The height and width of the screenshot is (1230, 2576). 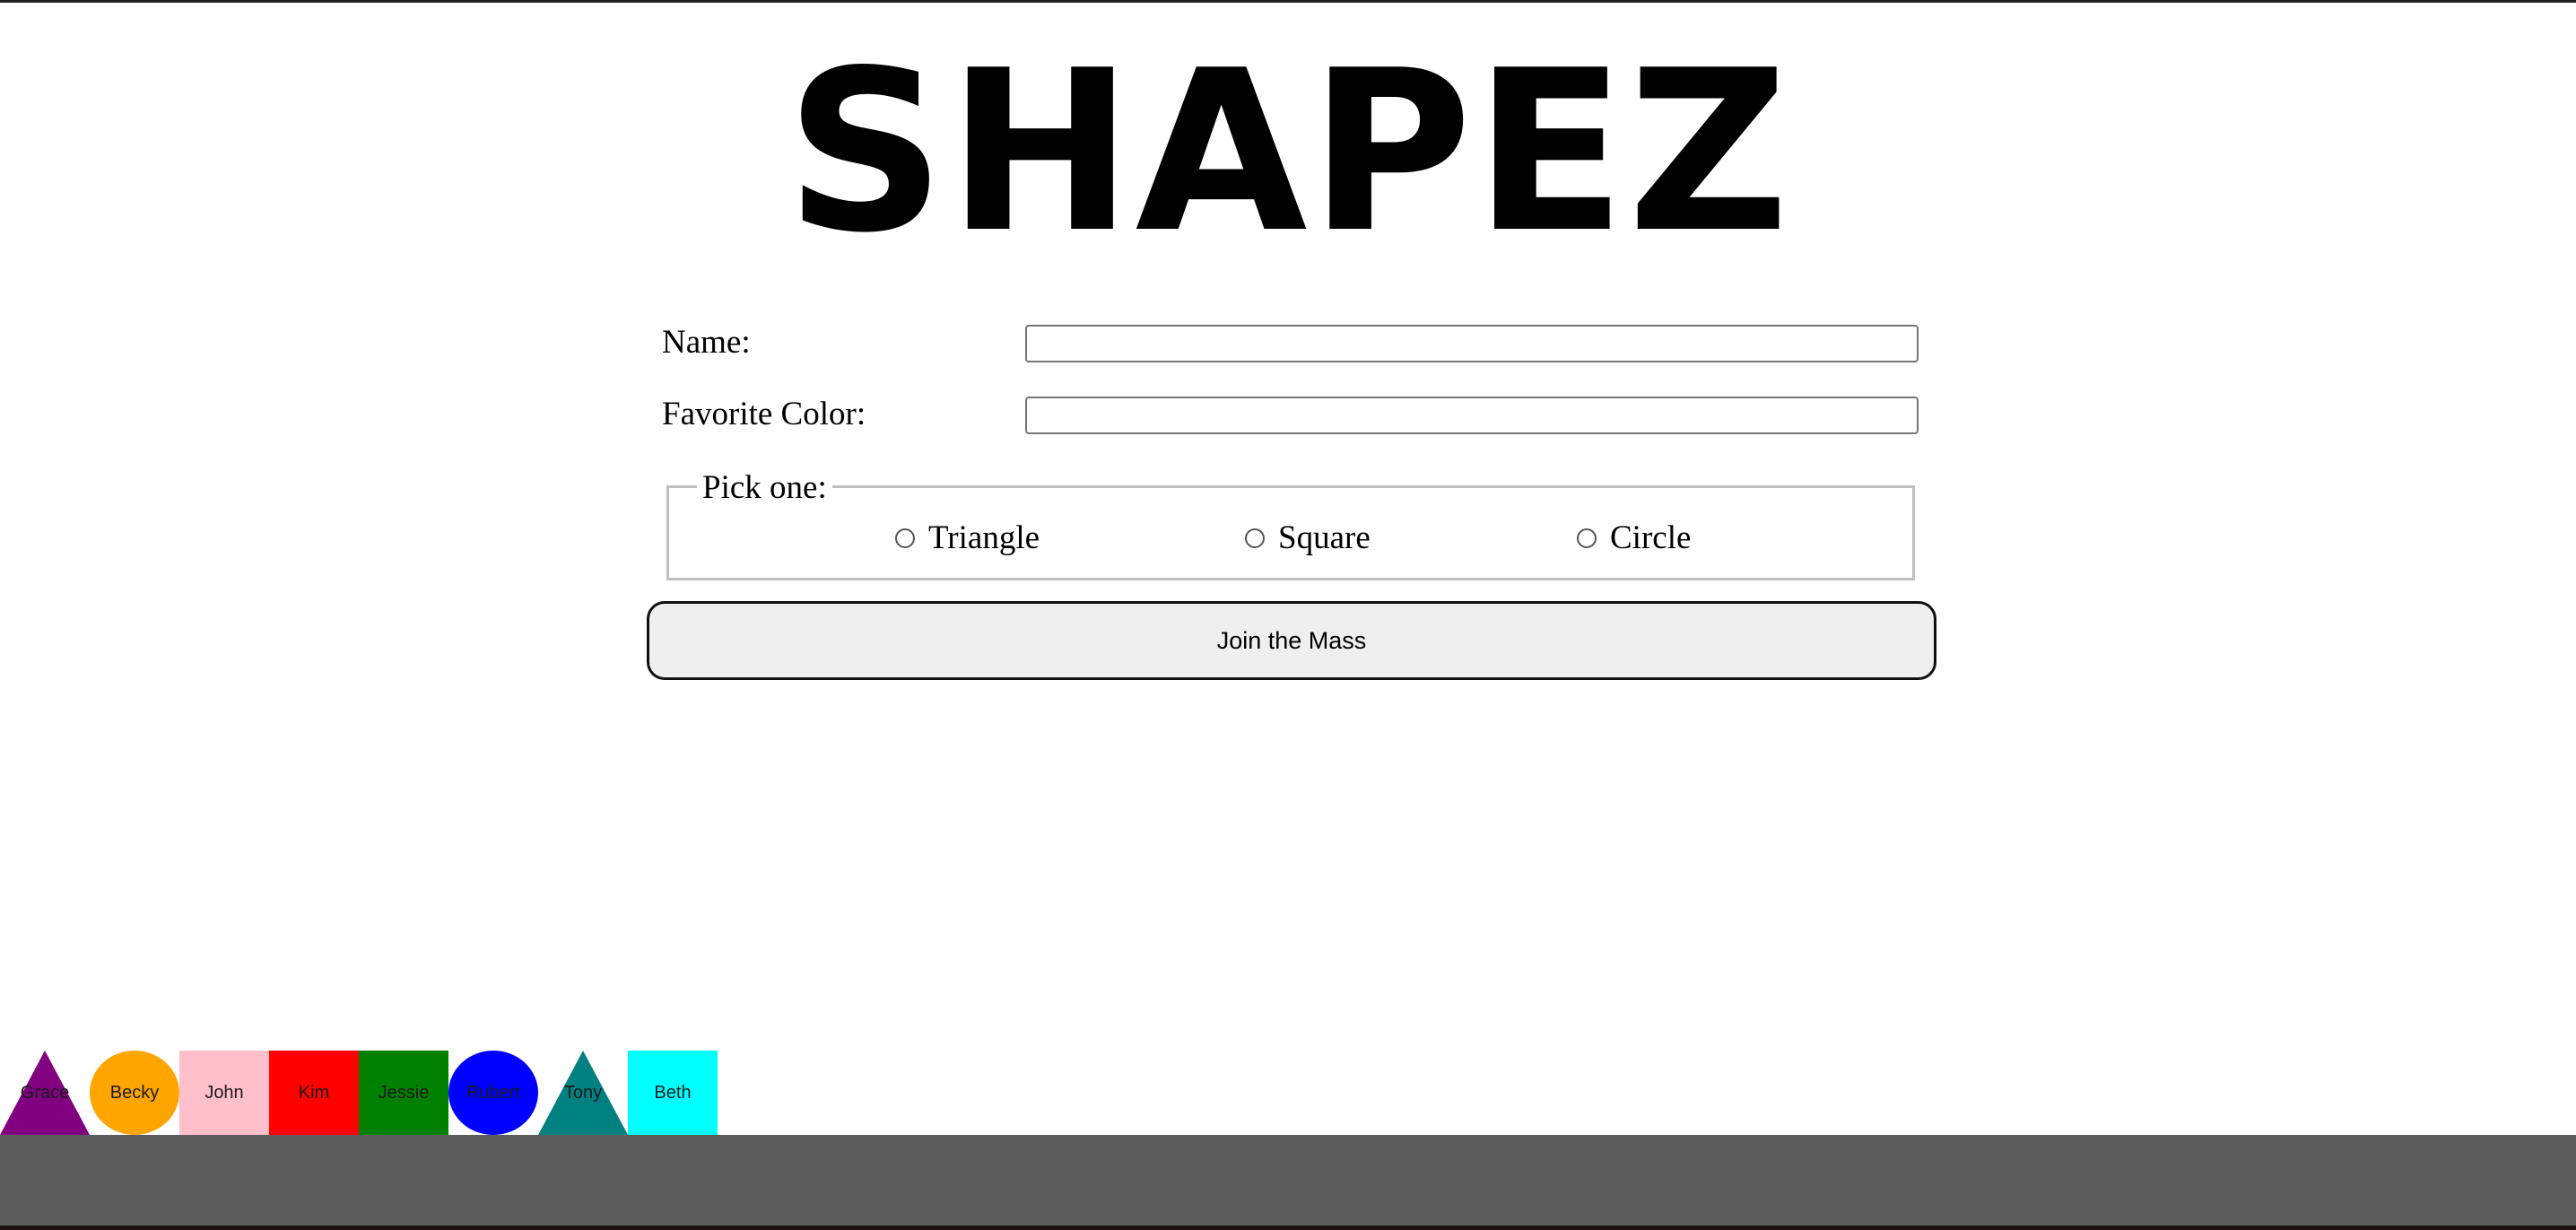 I want to click on top-border, so click(x=1288, y=2).